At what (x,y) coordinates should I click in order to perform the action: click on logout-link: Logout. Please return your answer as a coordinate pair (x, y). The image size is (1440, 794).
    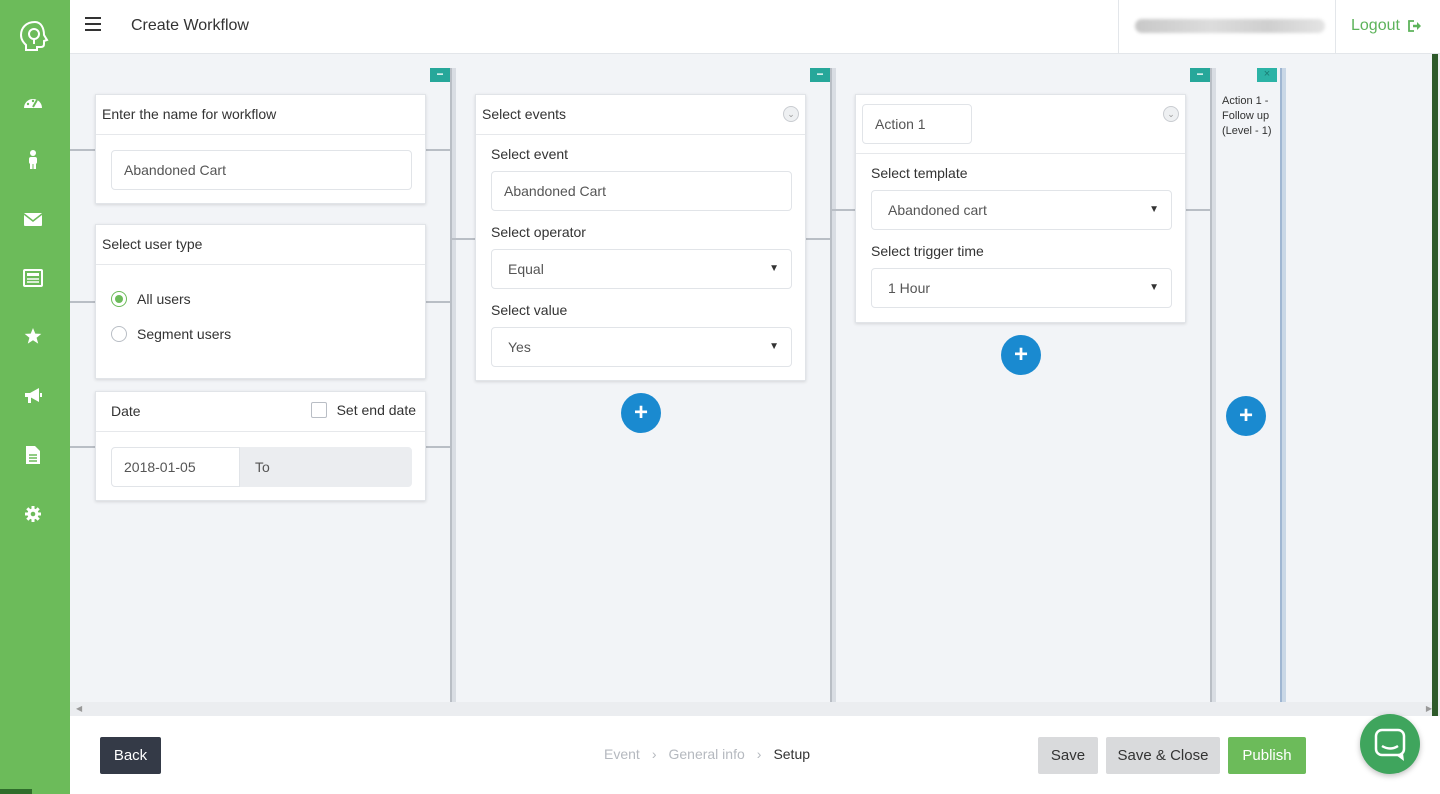
    Looking at the image, I should click on (1386, 26).